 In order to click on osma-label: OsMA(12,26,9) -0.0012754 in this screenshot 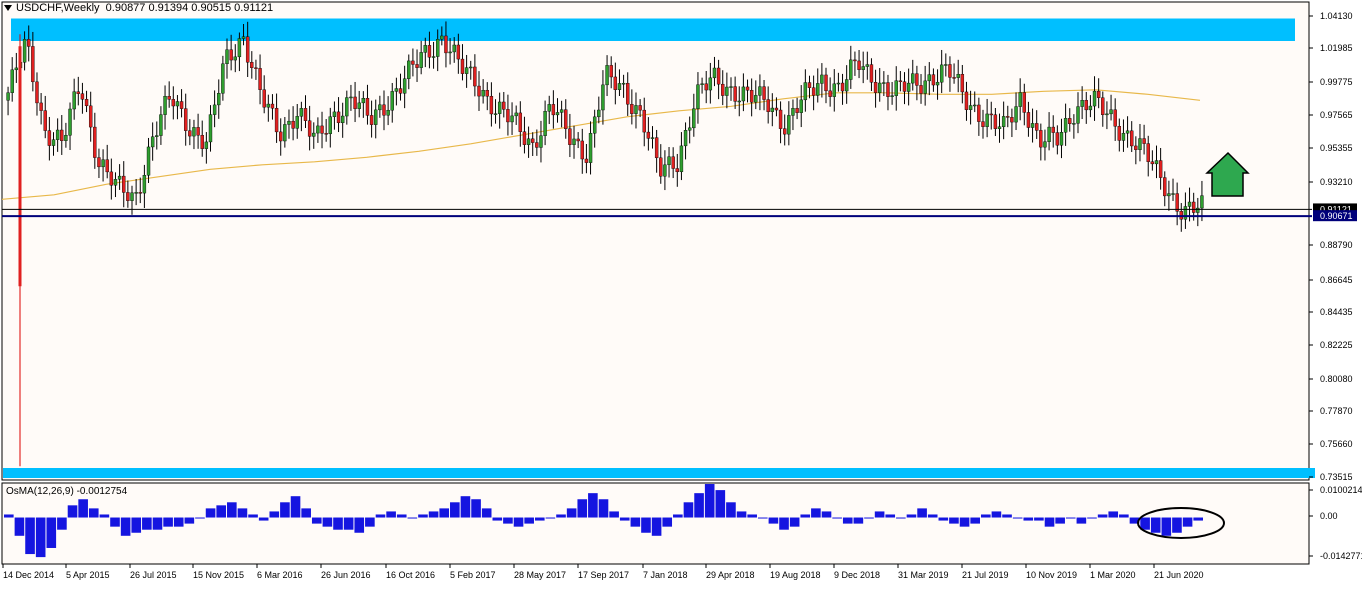, I will do `click(67, 491)`.